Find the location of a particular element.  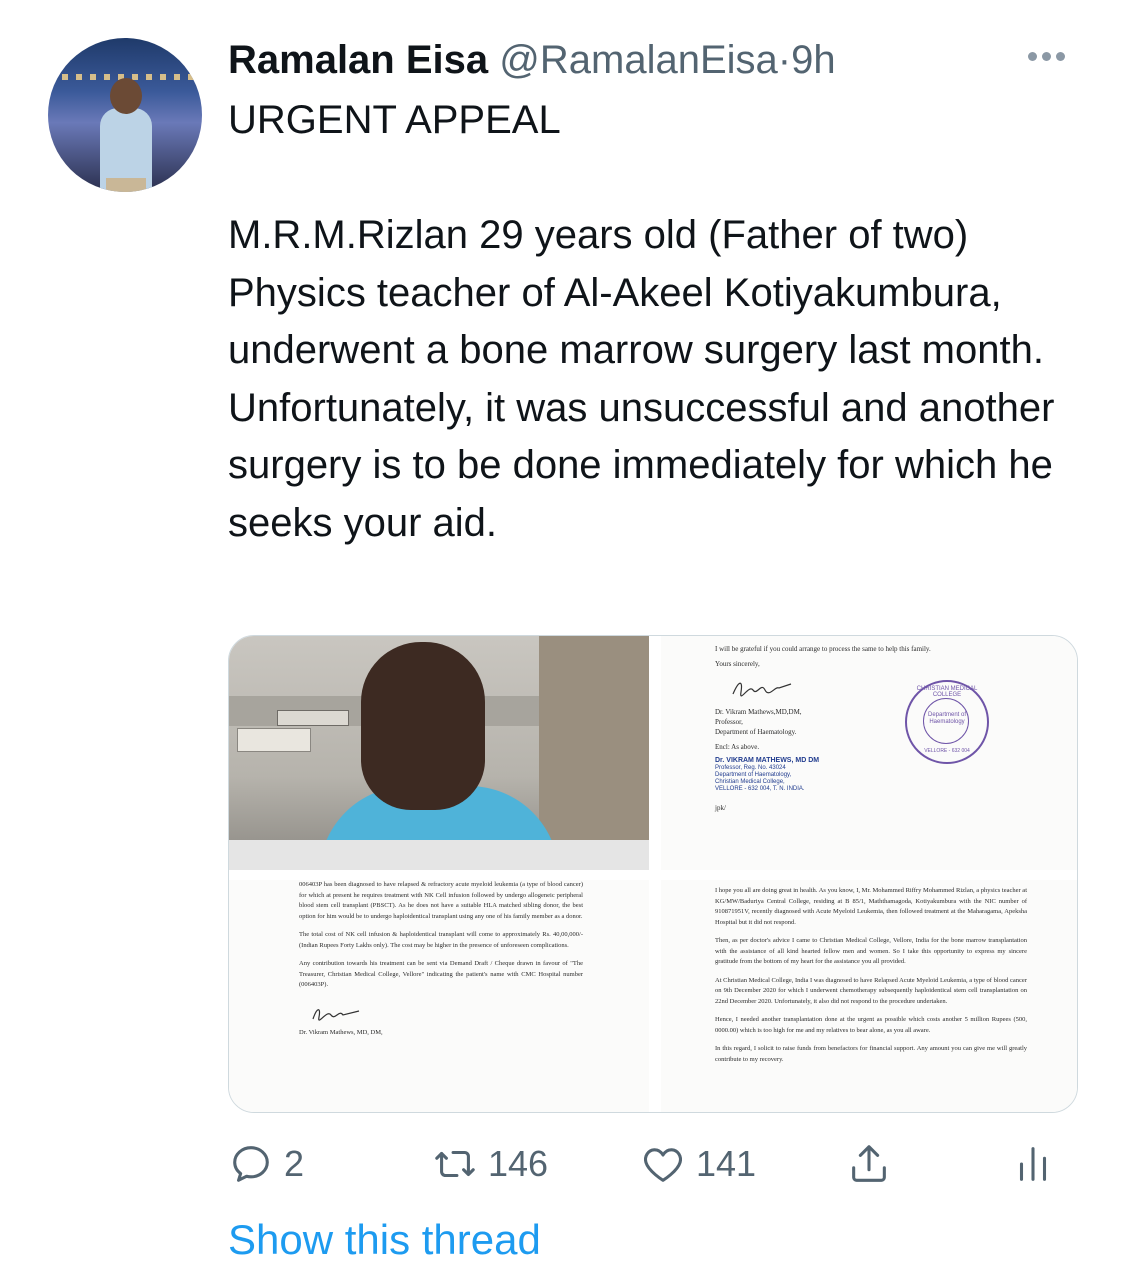

more-icon is located at coordinates (1032, 56).